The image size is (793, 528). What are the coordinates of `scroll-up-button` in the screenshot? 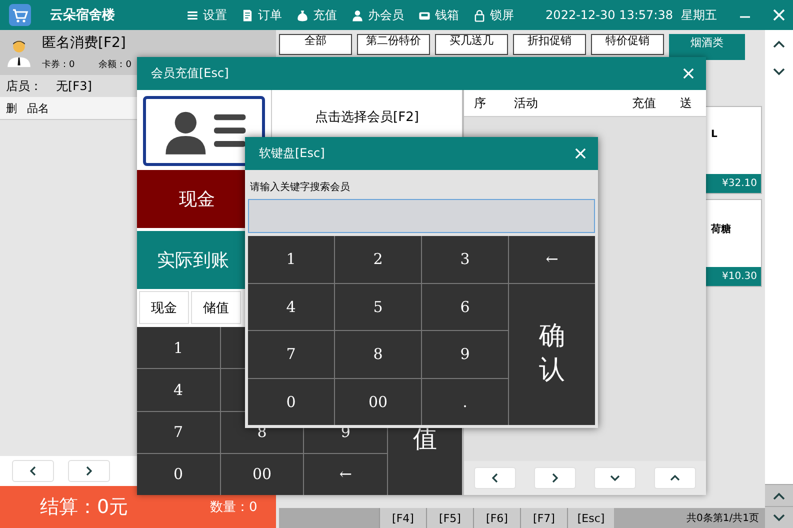 It's located at (779, 495).